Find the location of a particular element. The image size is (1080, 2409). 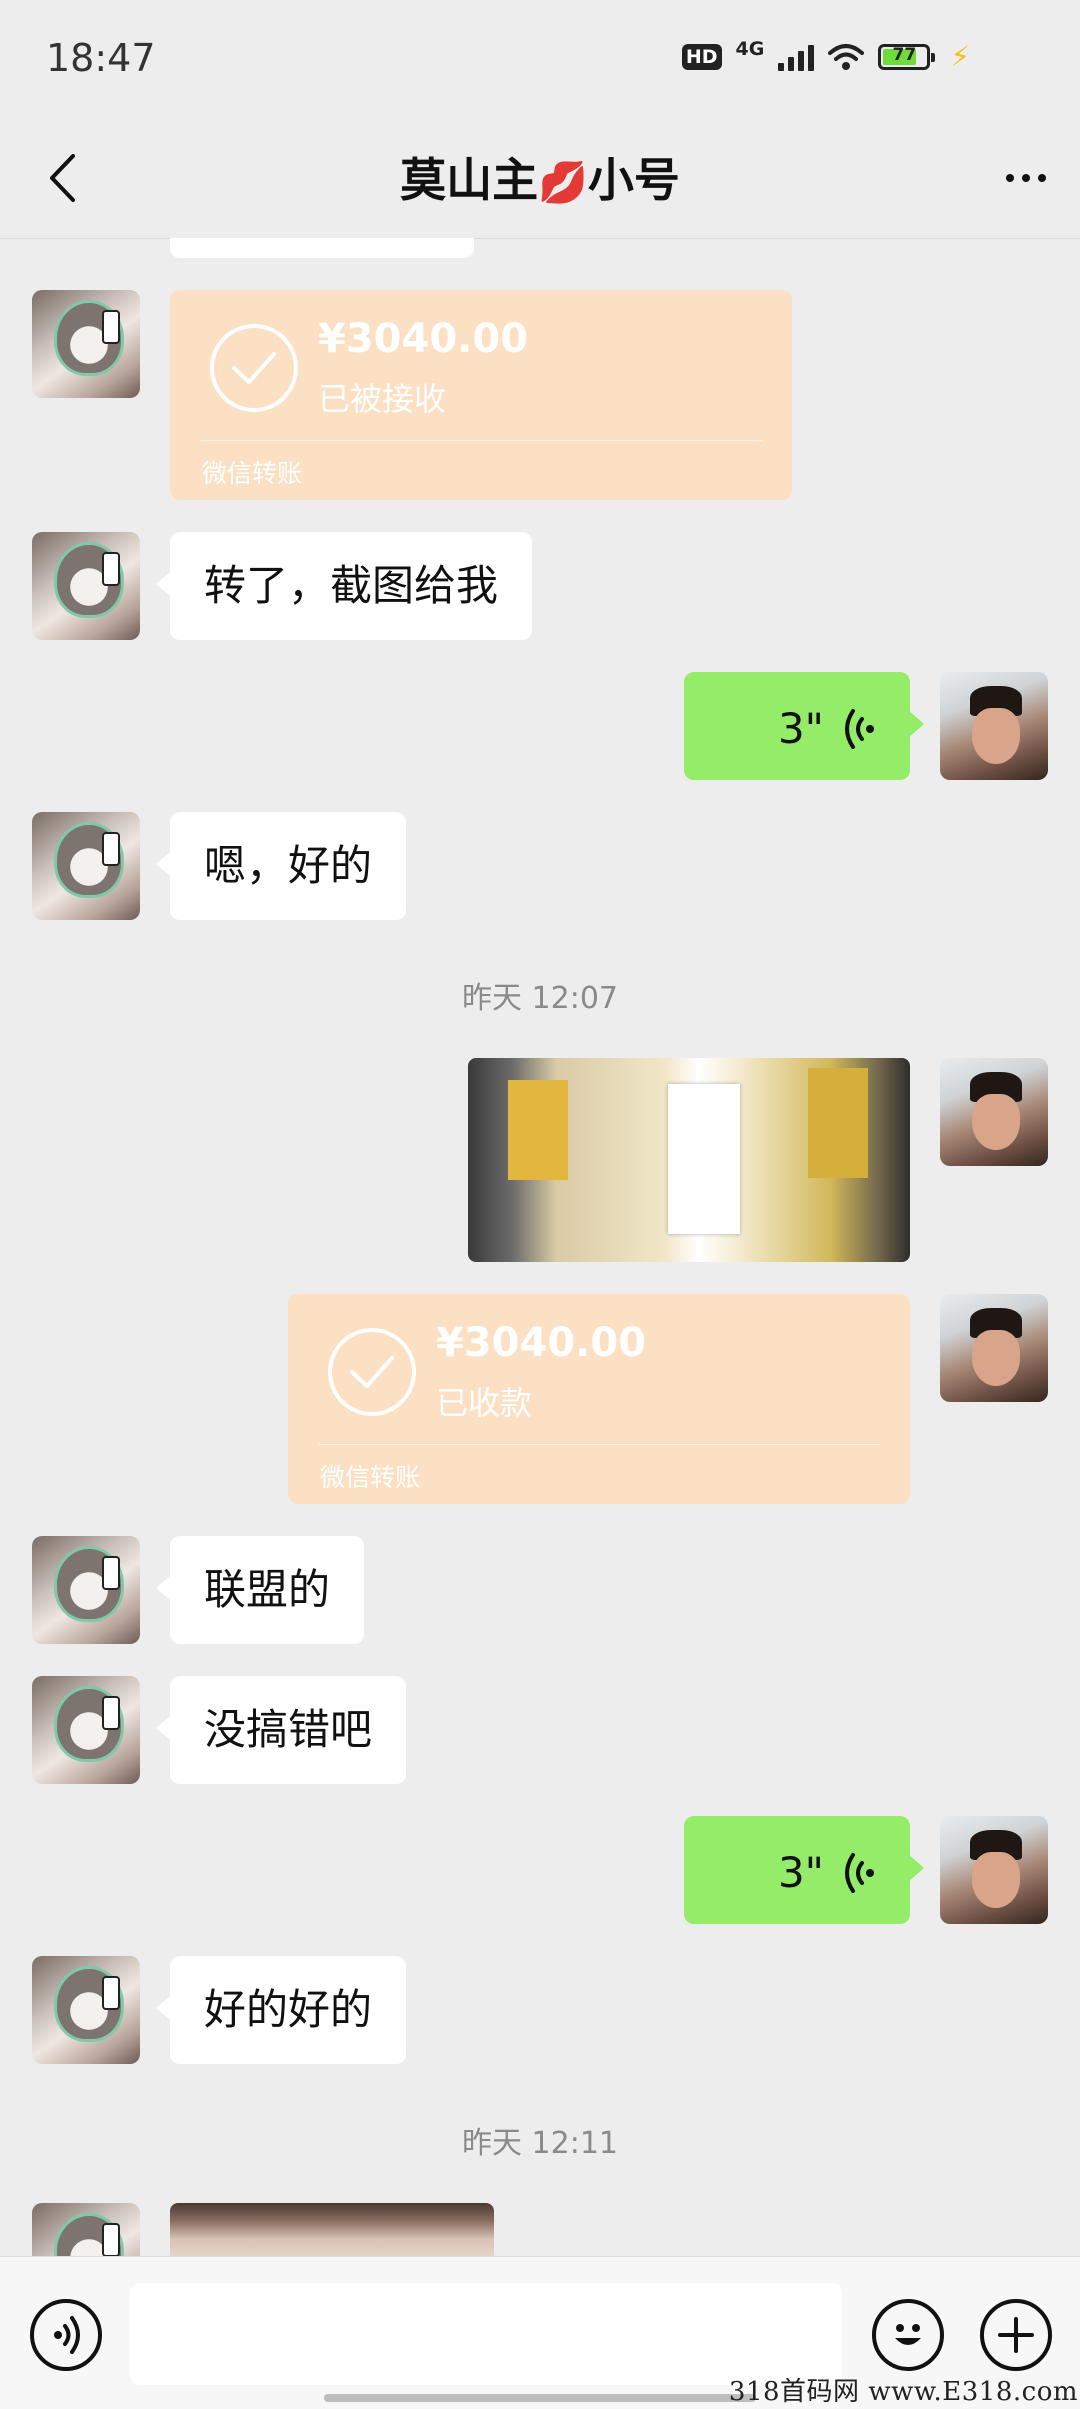

status-time: 18:47 is located at coordinates (101, 58).